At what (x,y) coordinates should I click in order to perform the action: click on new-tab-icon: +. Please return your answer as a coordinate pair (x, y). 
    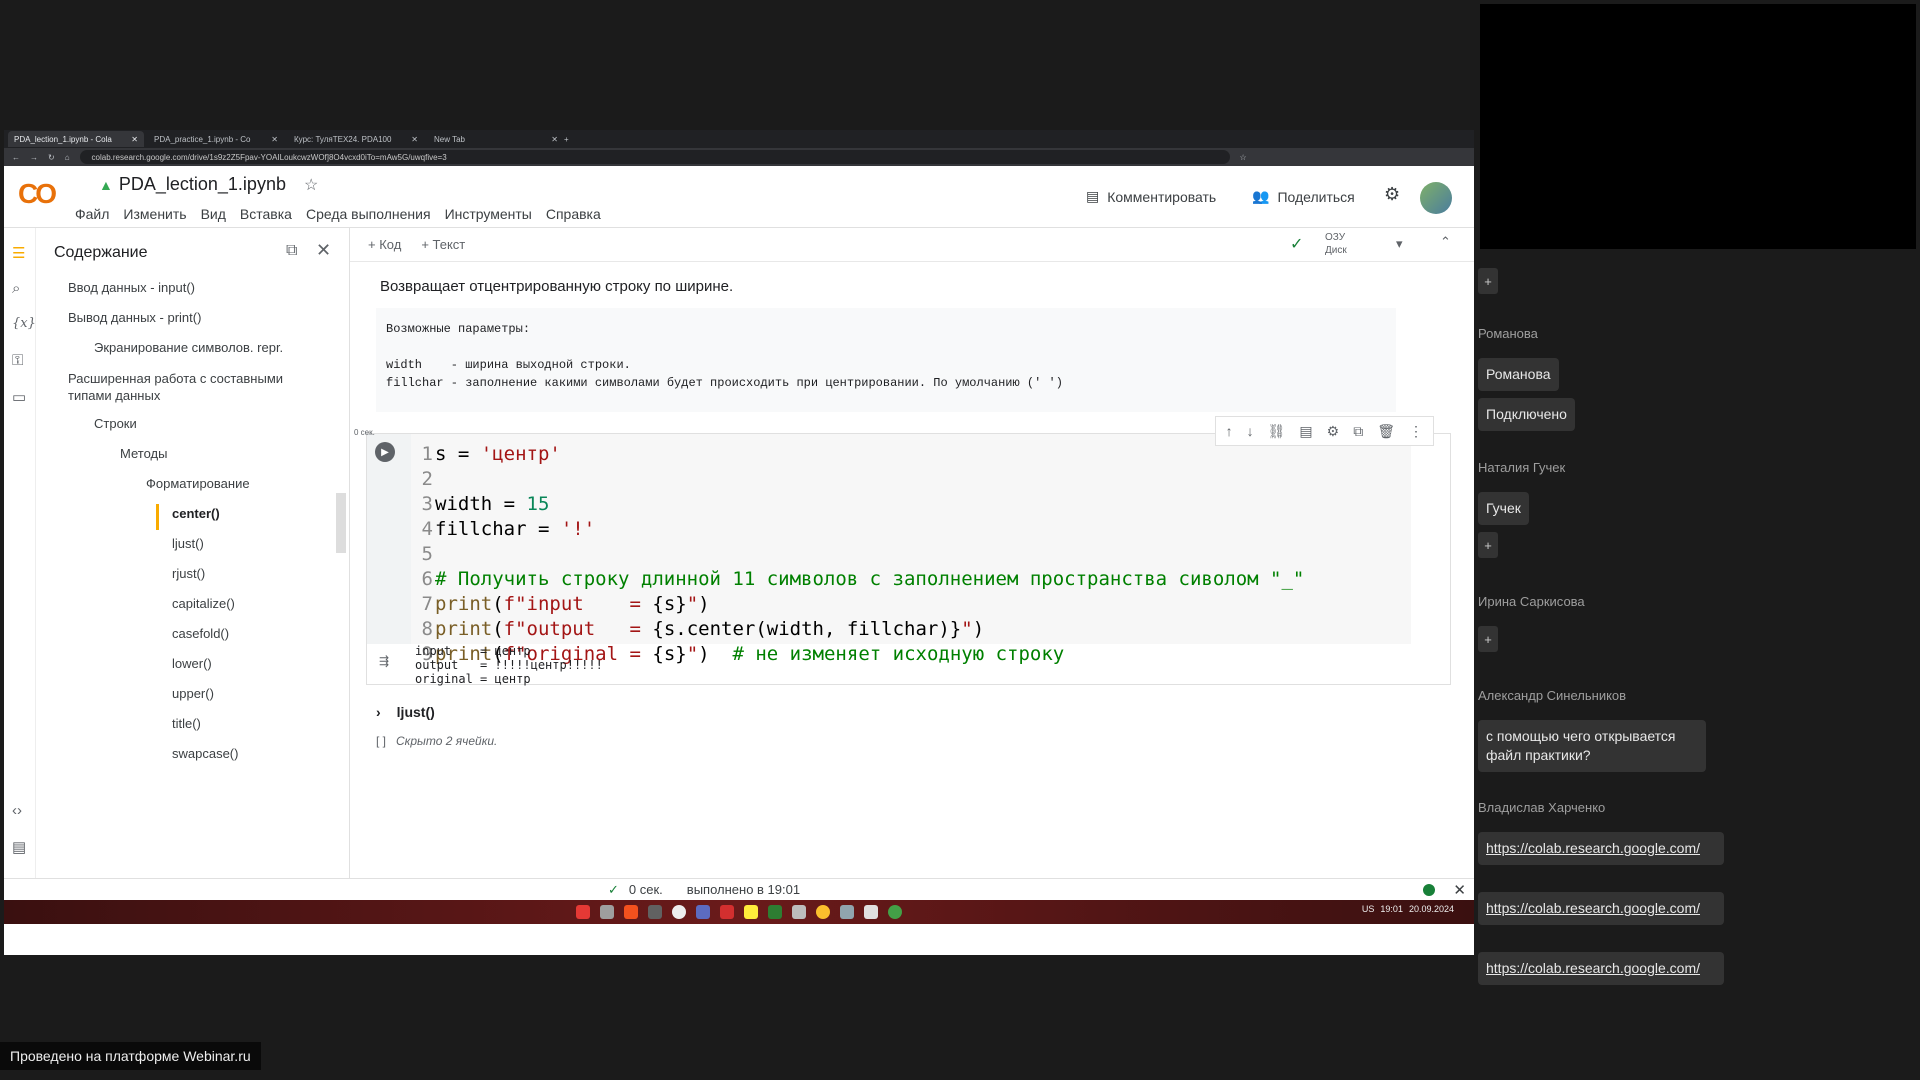
    Looking at the image, I should click on (566, 139).